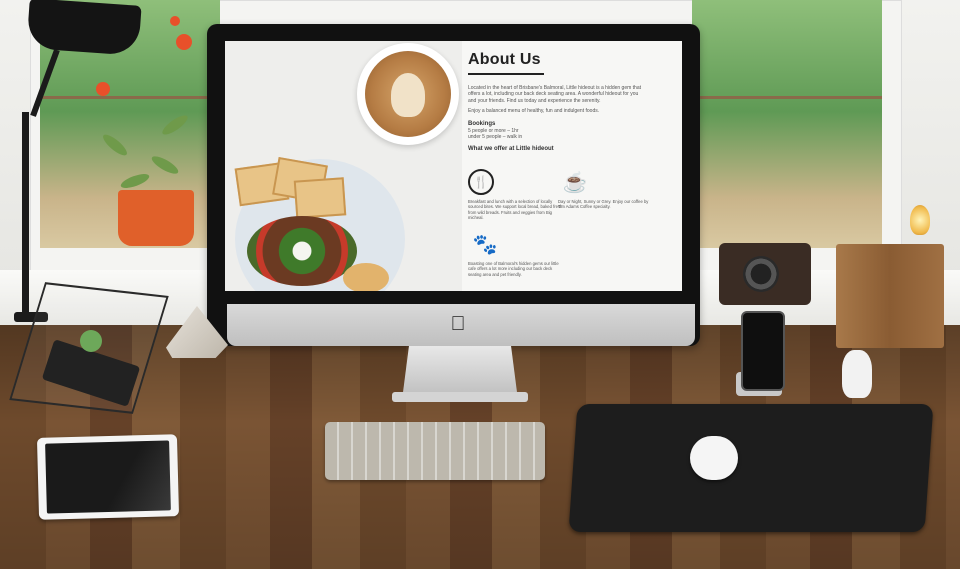 Image resolution: width=960 pixels, height=569 pixels. Describe the element at coordinates (495, 136) in the screenshot. I see `bookings-line: under 5 people – walk in` at that location.